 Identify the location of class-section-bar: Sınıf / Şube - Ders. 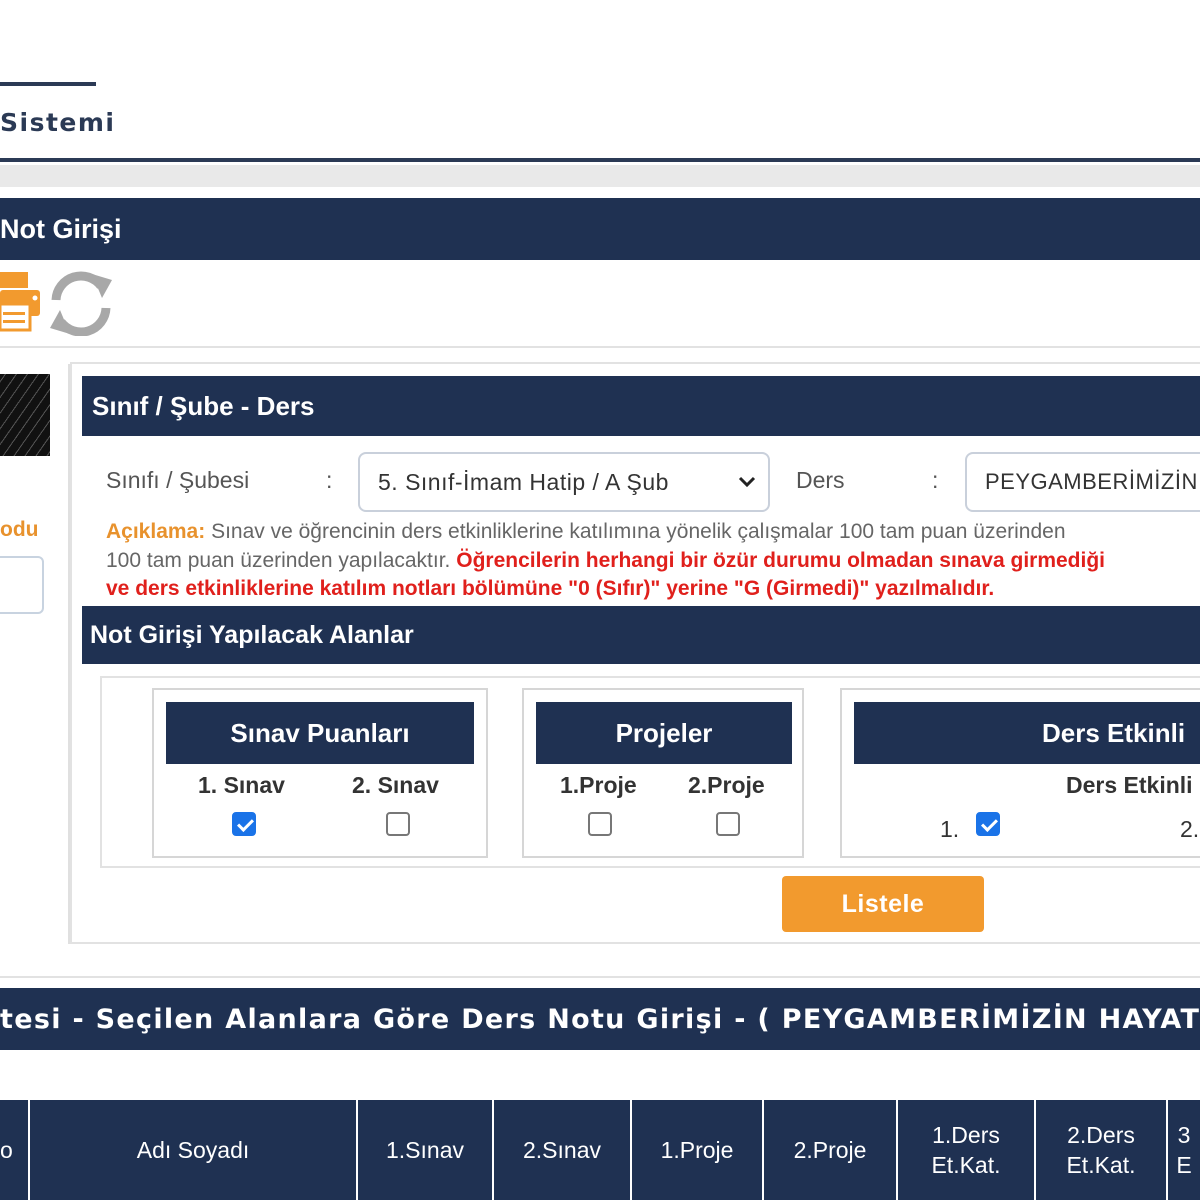
(641, 406).